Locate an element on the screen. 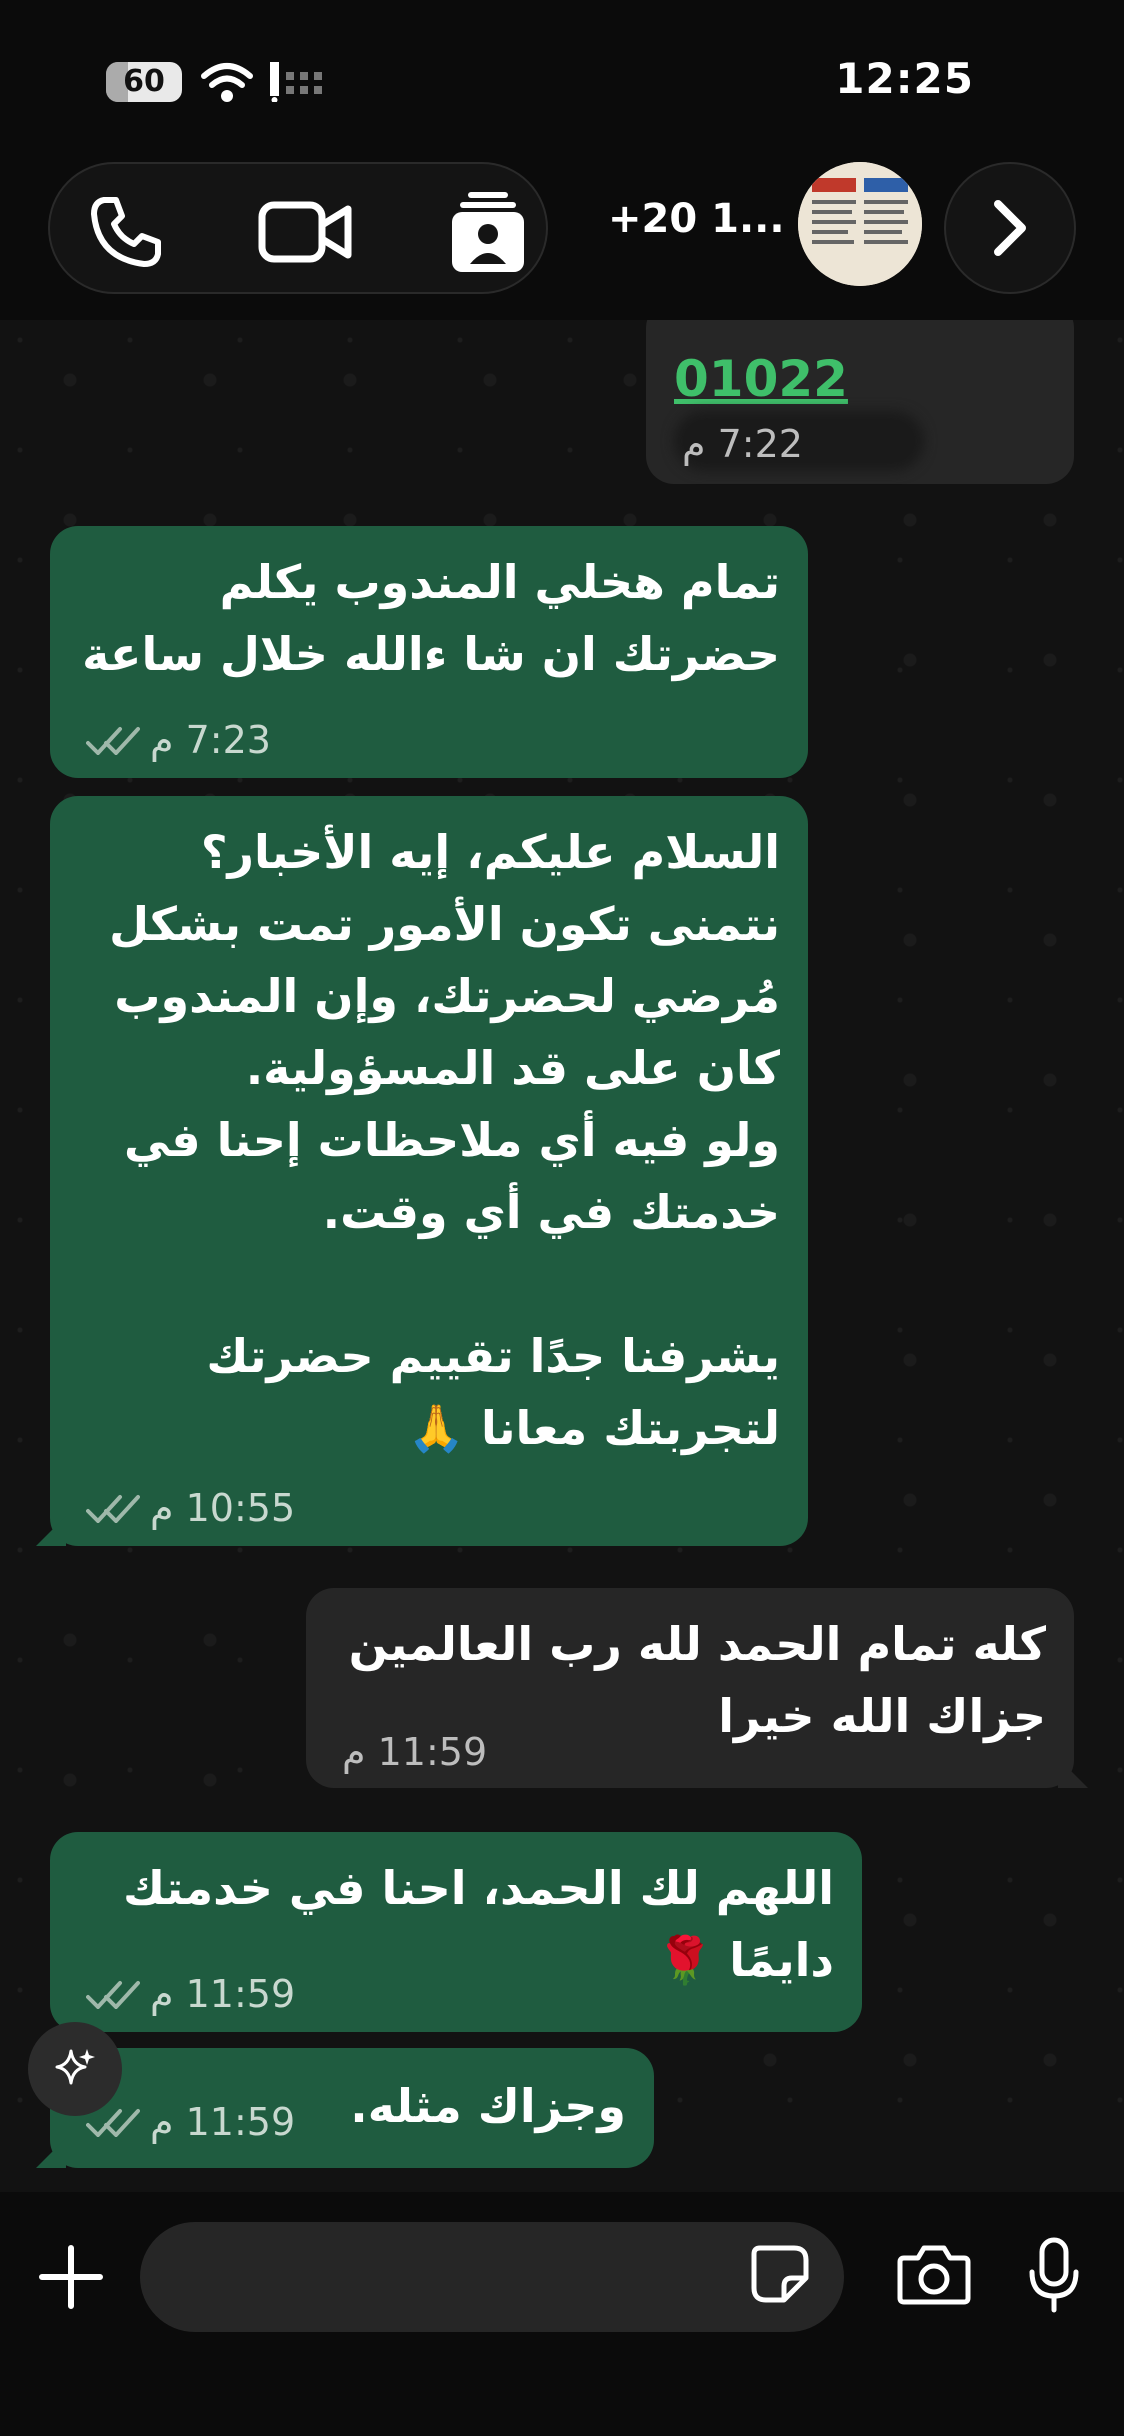  call-actions is located at coordinates (298, 228).